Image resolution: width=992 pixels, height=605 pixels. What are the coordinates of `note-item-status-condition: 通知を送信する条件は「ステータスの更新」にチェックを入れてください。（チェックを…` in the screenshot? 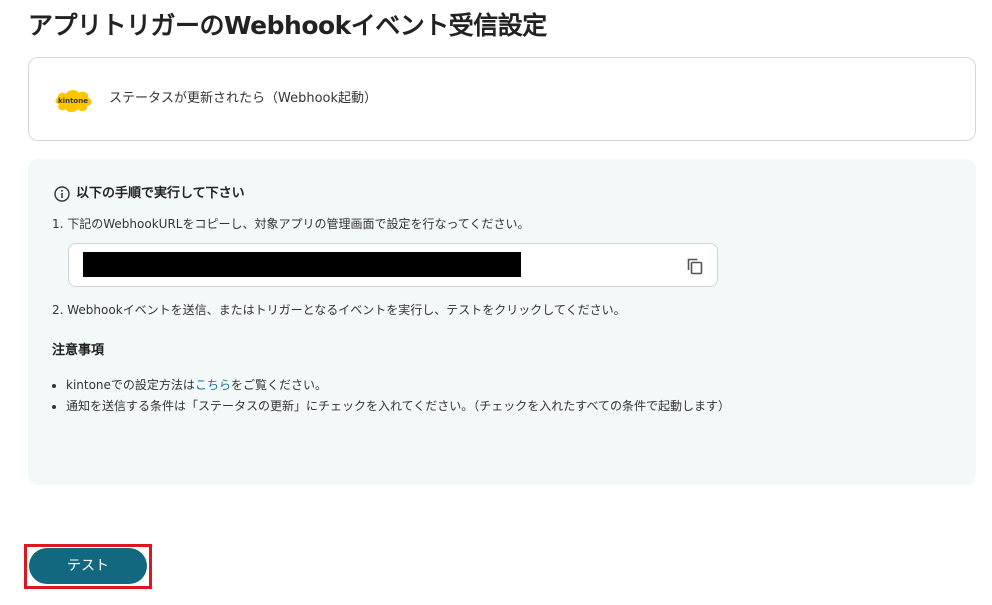 It's located at (398, 406).